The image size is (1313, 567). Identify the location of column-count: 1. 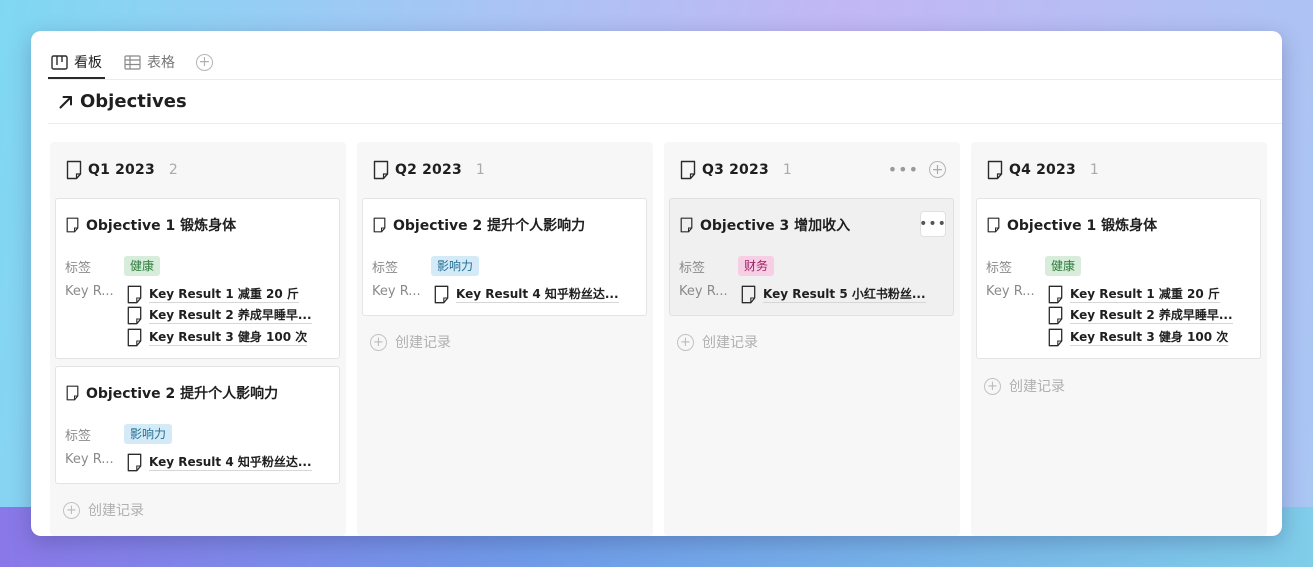
(787, 170).